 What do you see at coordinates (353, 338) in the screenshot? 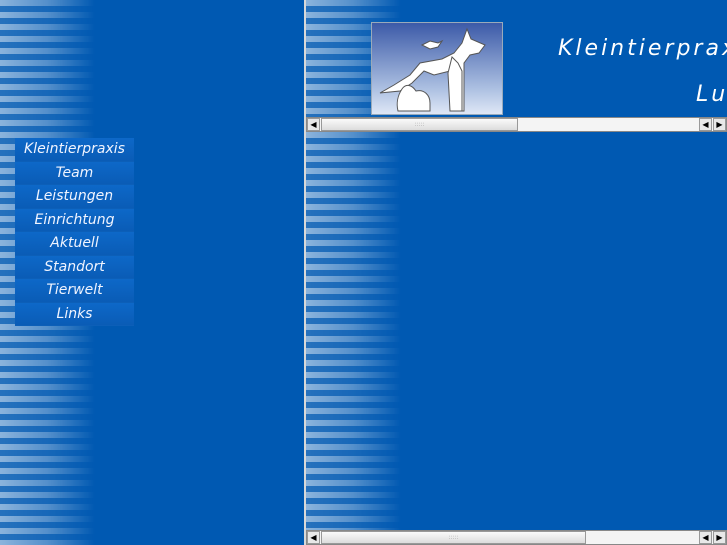
I see `stripe-decoration` at bounding box center [353, 338].